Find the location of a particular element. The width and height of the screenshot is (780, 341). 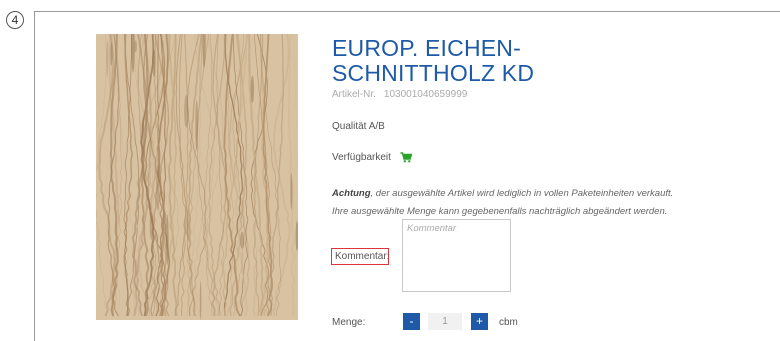

product-title-line-2: SCHNITTHOLZ KD is located at coordinates (433, 73).